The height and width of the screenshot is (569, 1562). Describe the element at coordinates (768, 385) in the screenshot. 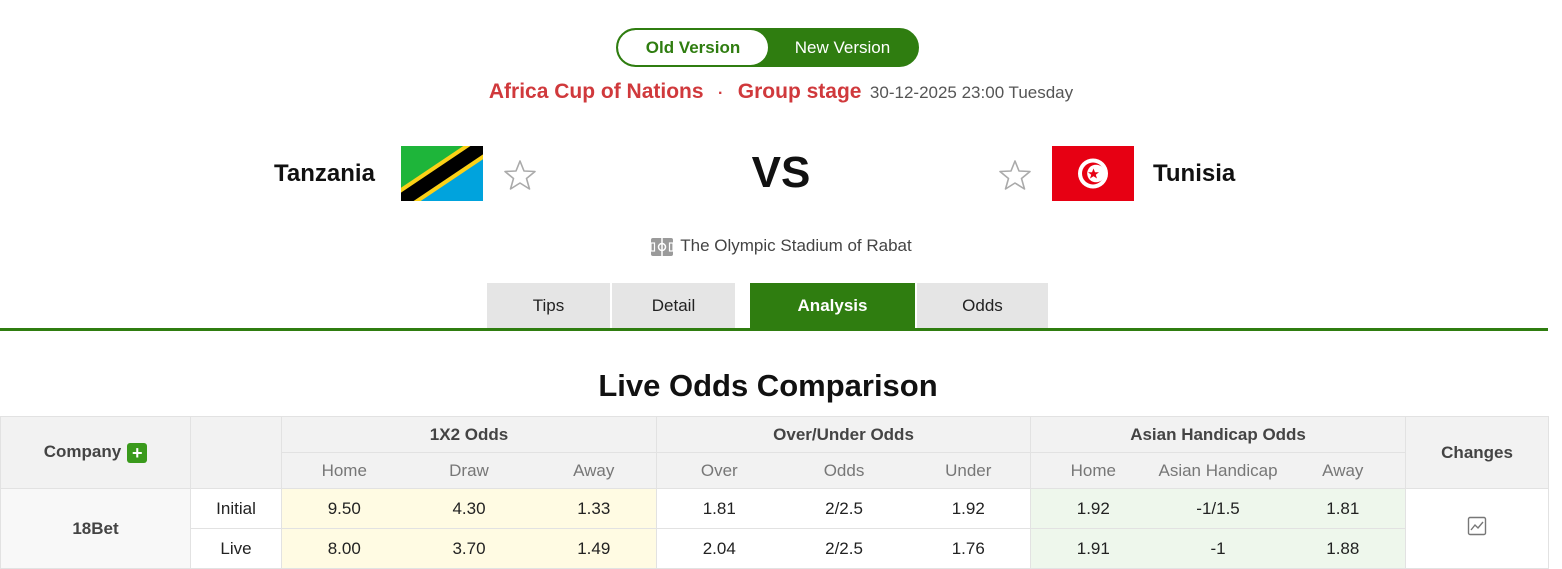

I see `section-title: Live Odds Comparison` at that location.